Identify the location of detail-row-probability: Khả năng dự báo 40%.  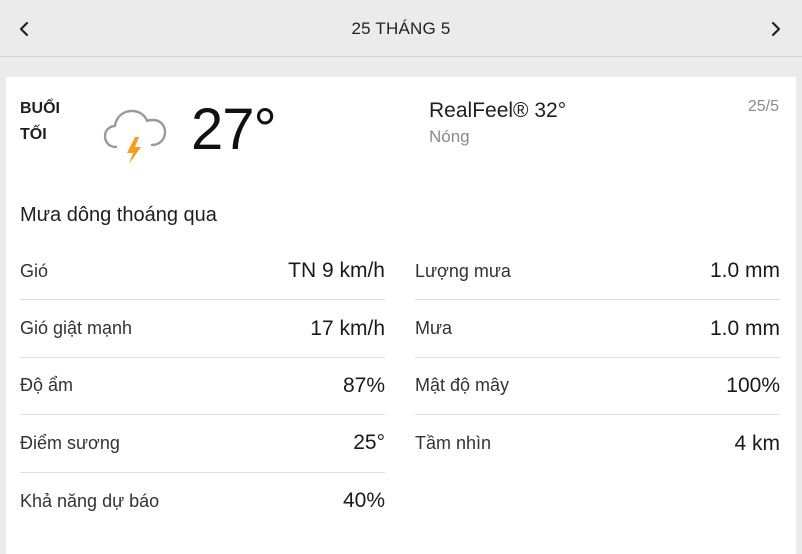
(202, 501).